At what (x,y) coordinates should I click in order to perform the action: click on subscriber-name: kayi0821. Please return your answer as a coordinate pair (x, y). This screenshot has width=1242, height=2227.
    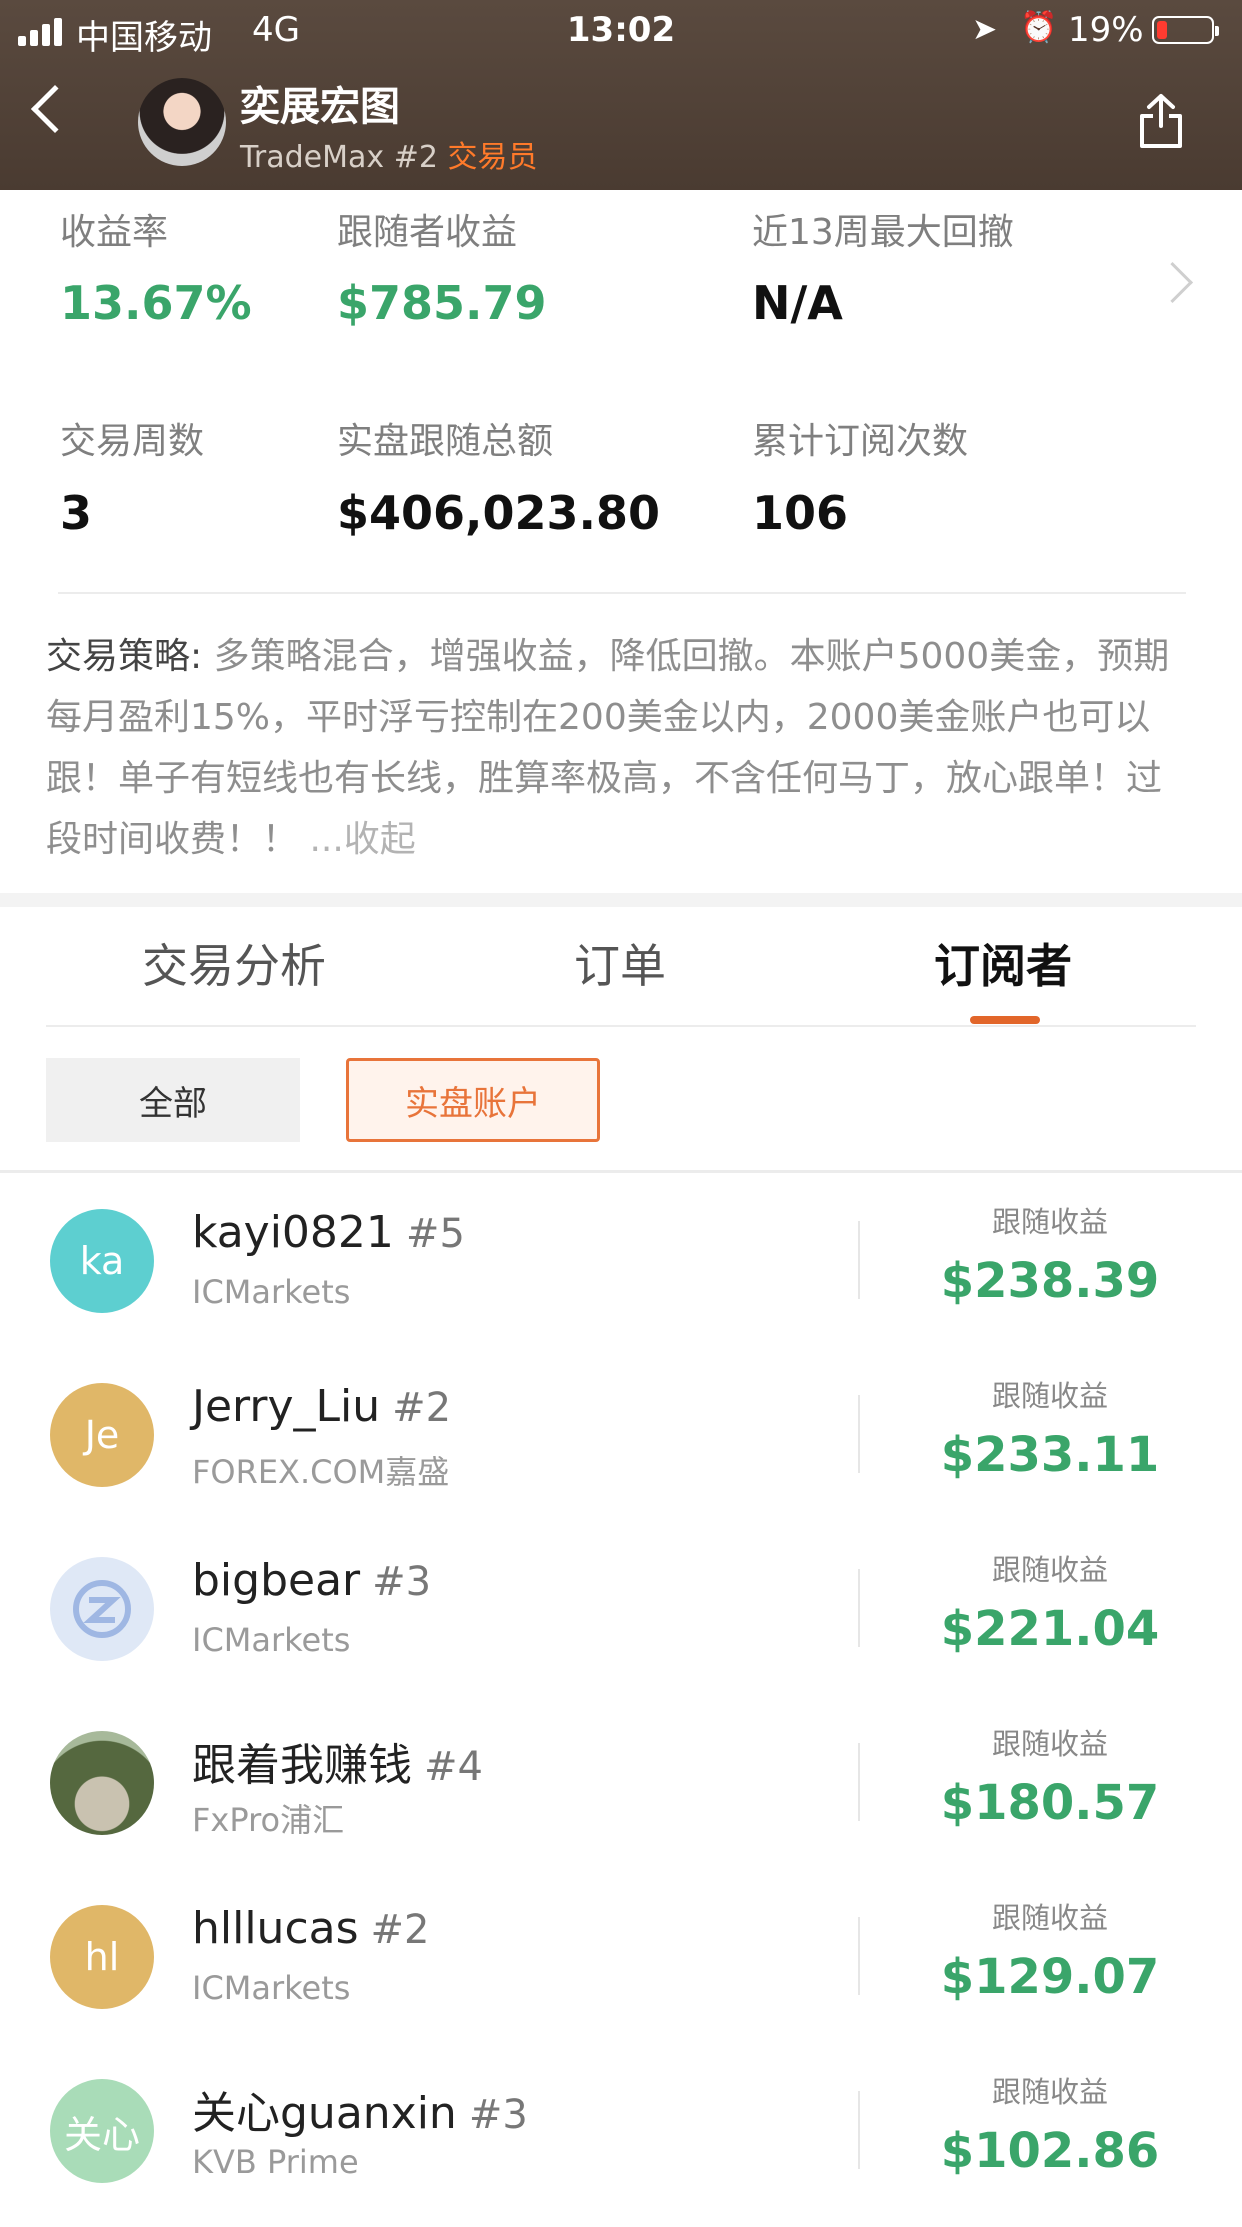
    Looking at the image, I should click on (293, 1232).